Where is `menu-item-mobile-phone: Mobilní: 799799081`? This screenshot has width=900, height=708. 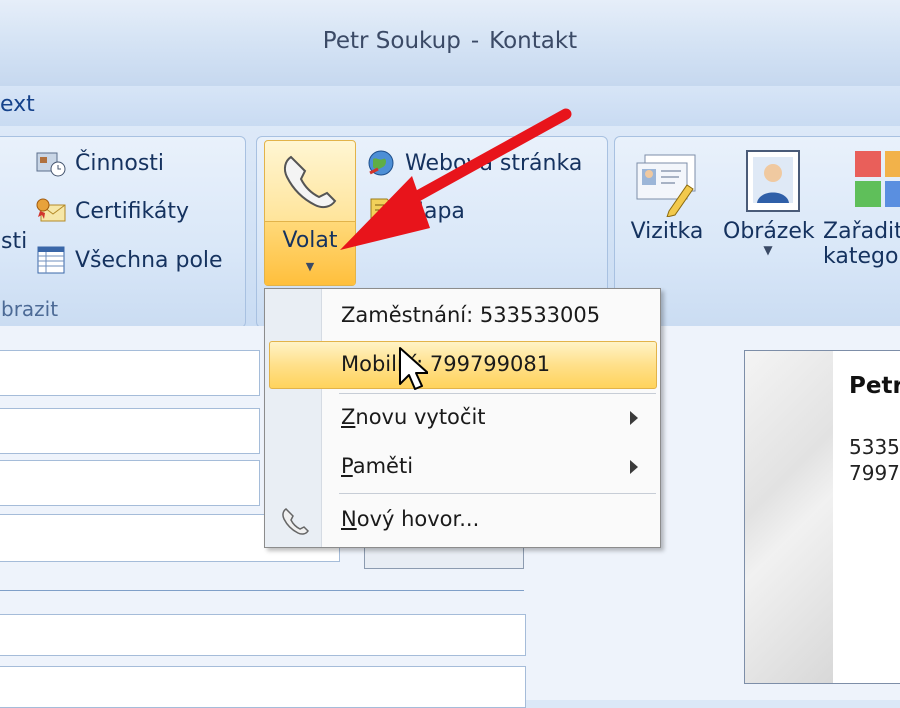 menu-item-mobile-phone: Mobilní: 799799081 is located at coordinates (445, 364).